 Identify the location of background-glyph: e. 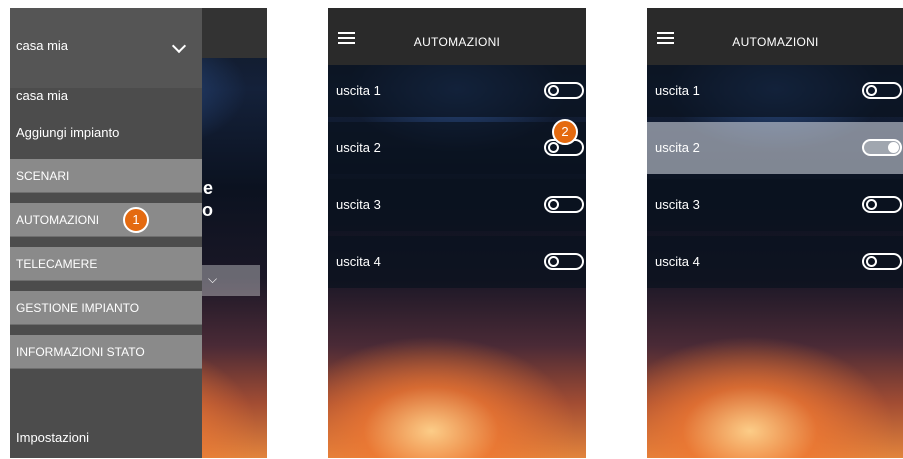
(208, 188).